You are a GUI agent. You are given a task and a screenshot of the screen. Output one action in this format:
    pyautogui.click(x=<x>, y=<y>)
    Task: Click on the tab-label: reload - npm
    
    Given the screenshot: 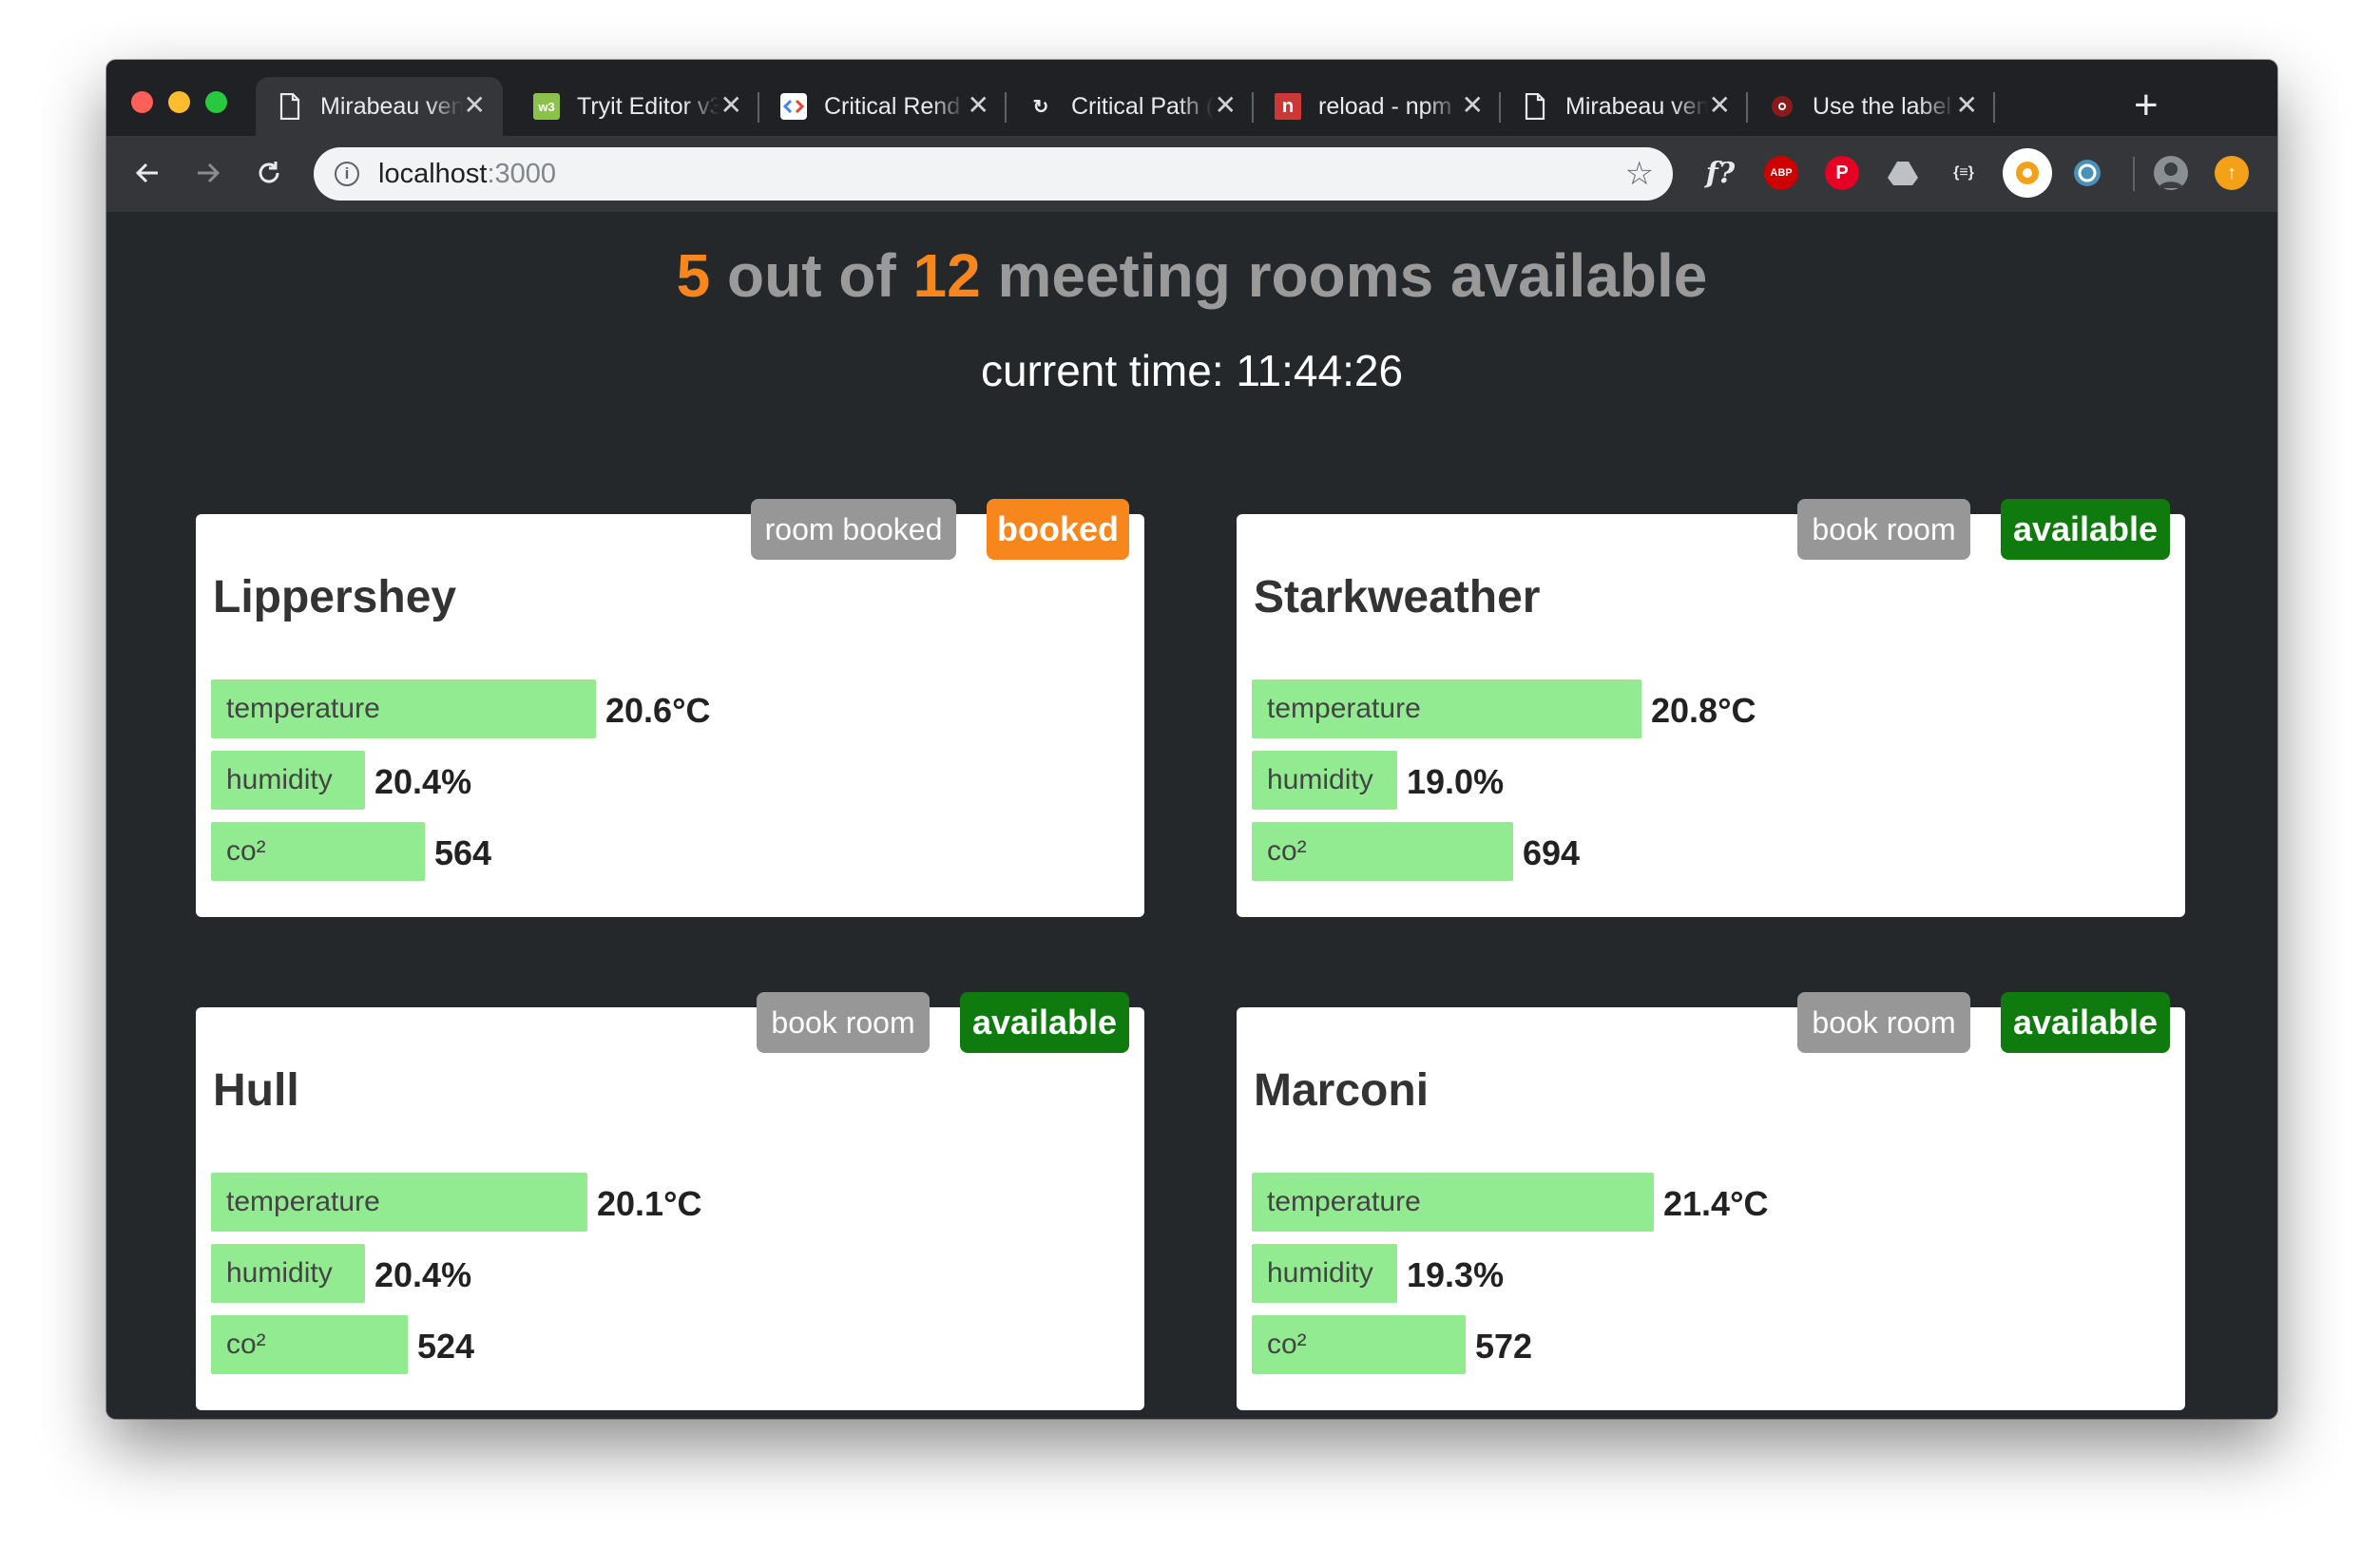 What is the action you would take?
    pyautogui.click(x=1385, y=106)
    